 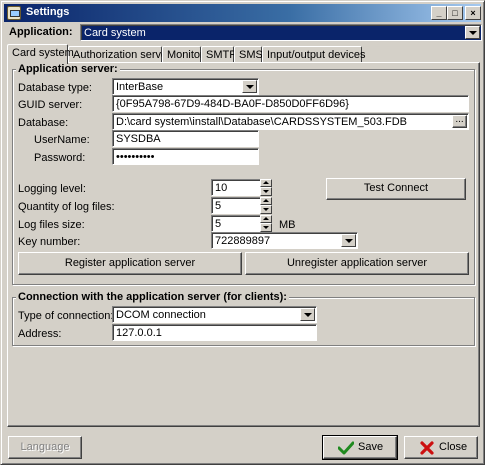 What do you see at coordinates (50, 105) in the screenshot?
I see `guid-server-label: GUID server:` at bounding box center [50, 105].